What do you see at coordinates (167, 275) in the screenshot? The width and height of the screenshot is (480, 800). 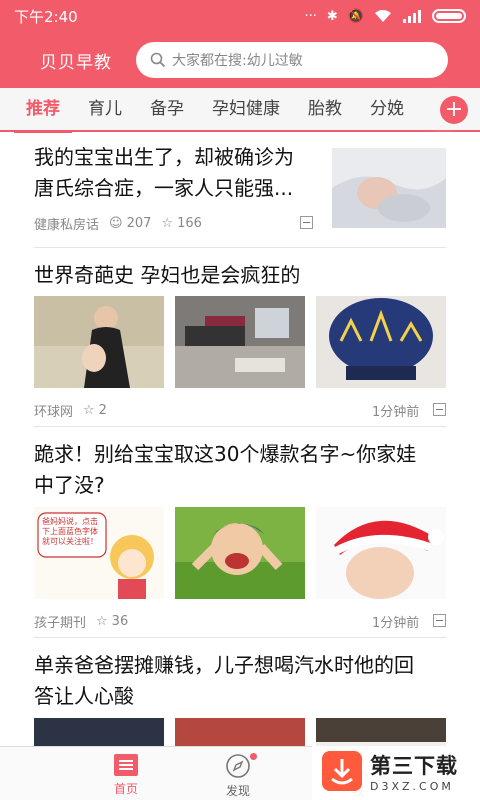 I see `article-title: 世界奇葩史 孕妇也是会疯狂的` at bounding box center [167, 275].